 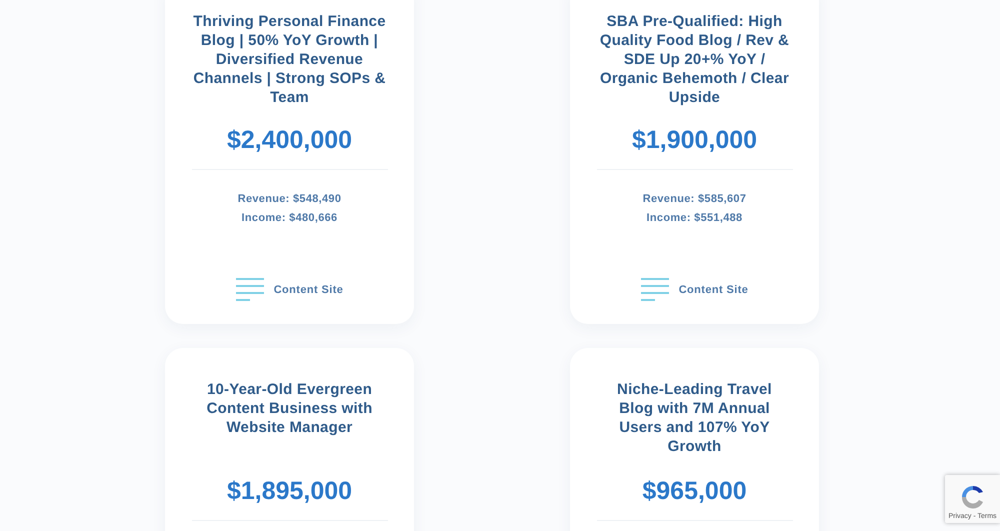 I want to click on income-text: Income: $551,488, so click(x=694, y=218).